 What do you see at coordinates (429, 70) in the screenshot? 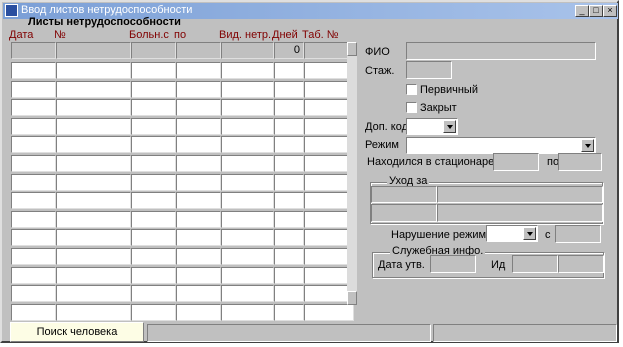
I see `stazh-field` at bounding box center [429, 70].